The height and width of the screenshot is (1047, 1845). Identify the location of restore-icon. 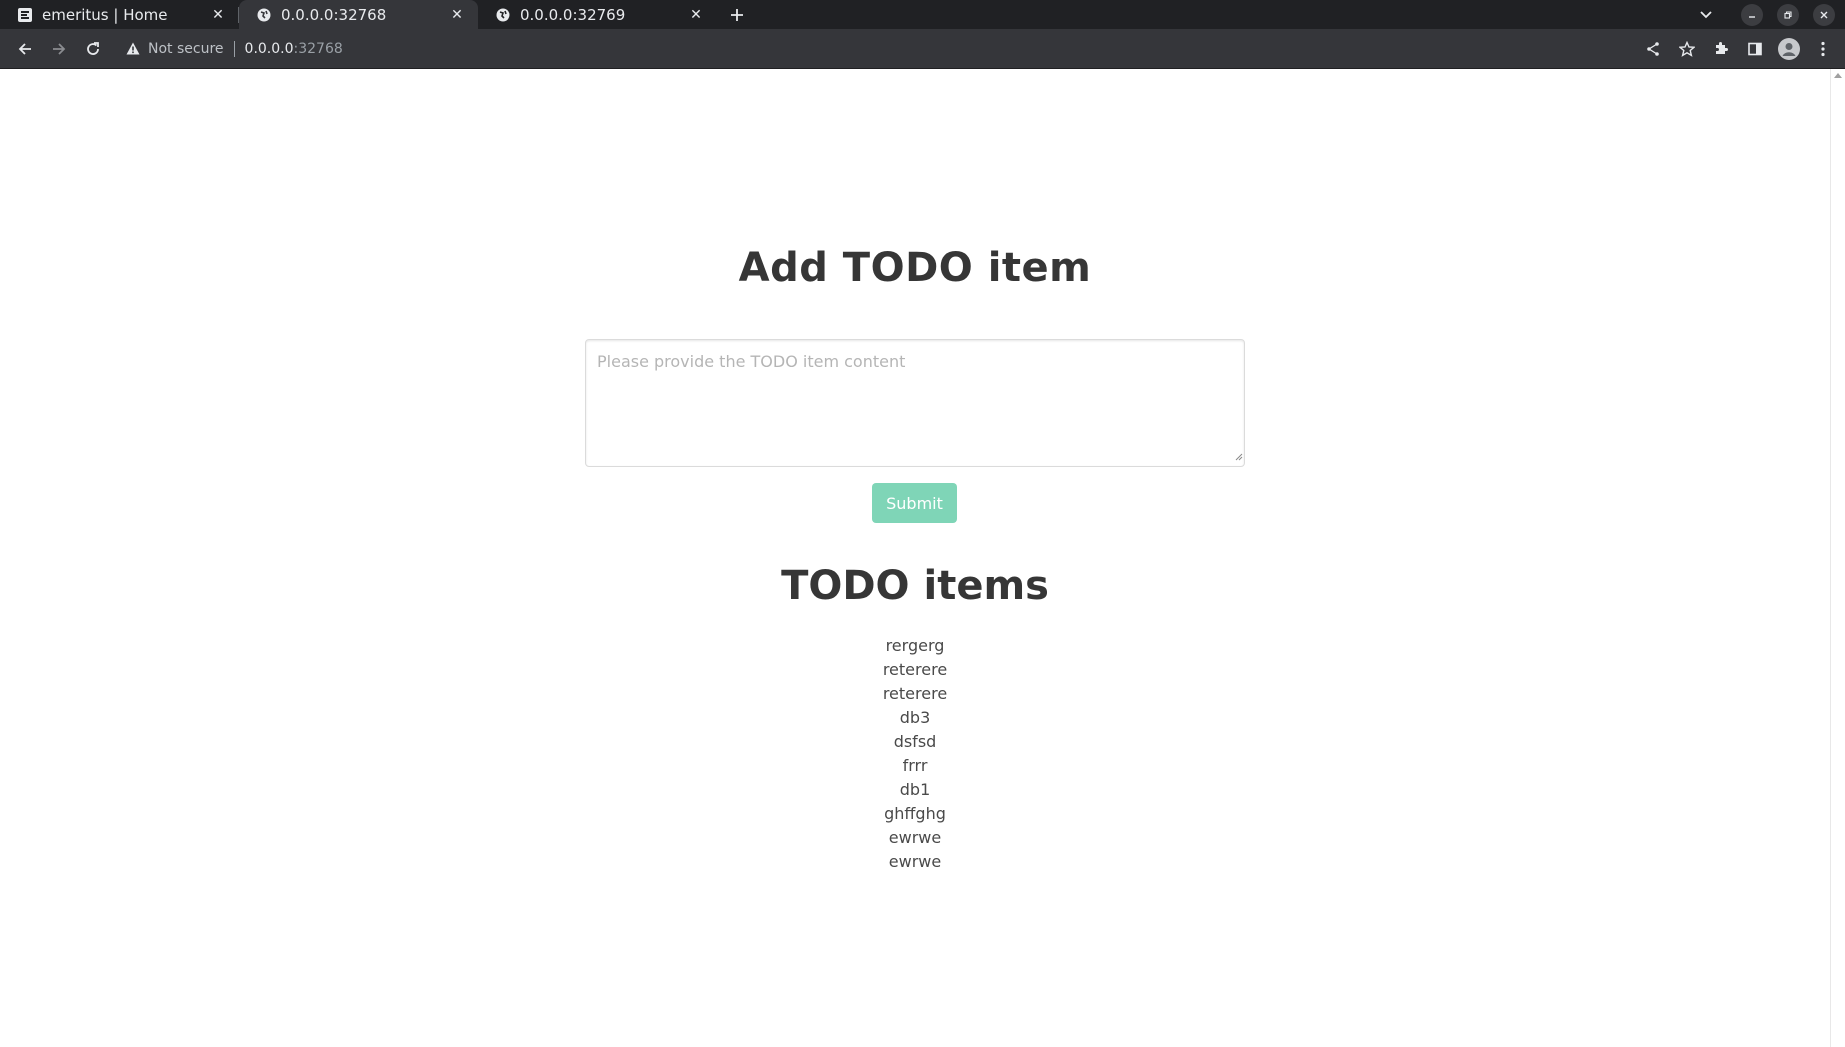
(1788, 14).